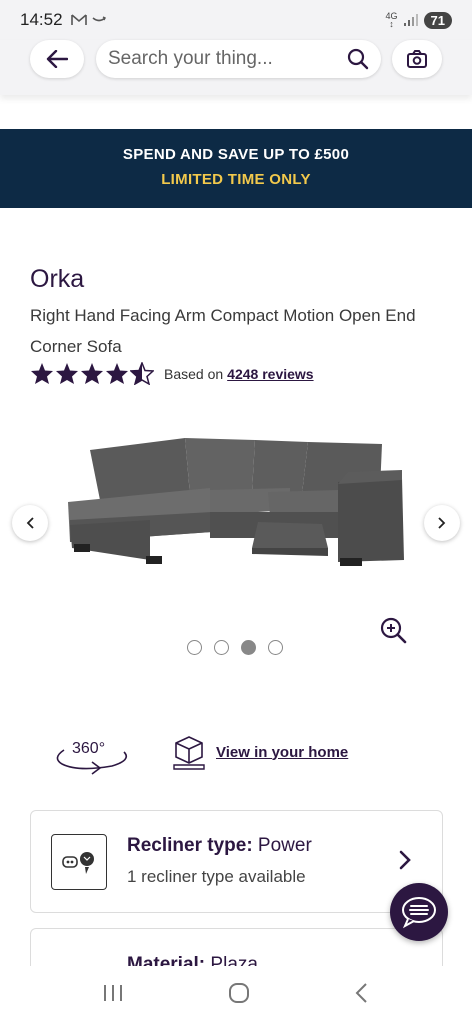 The image size is (472, 1024). What do you see at coordinates (194, 373) in the screenshot?
I see `rating-prefix: Based on` at bounding box center [194, 373].